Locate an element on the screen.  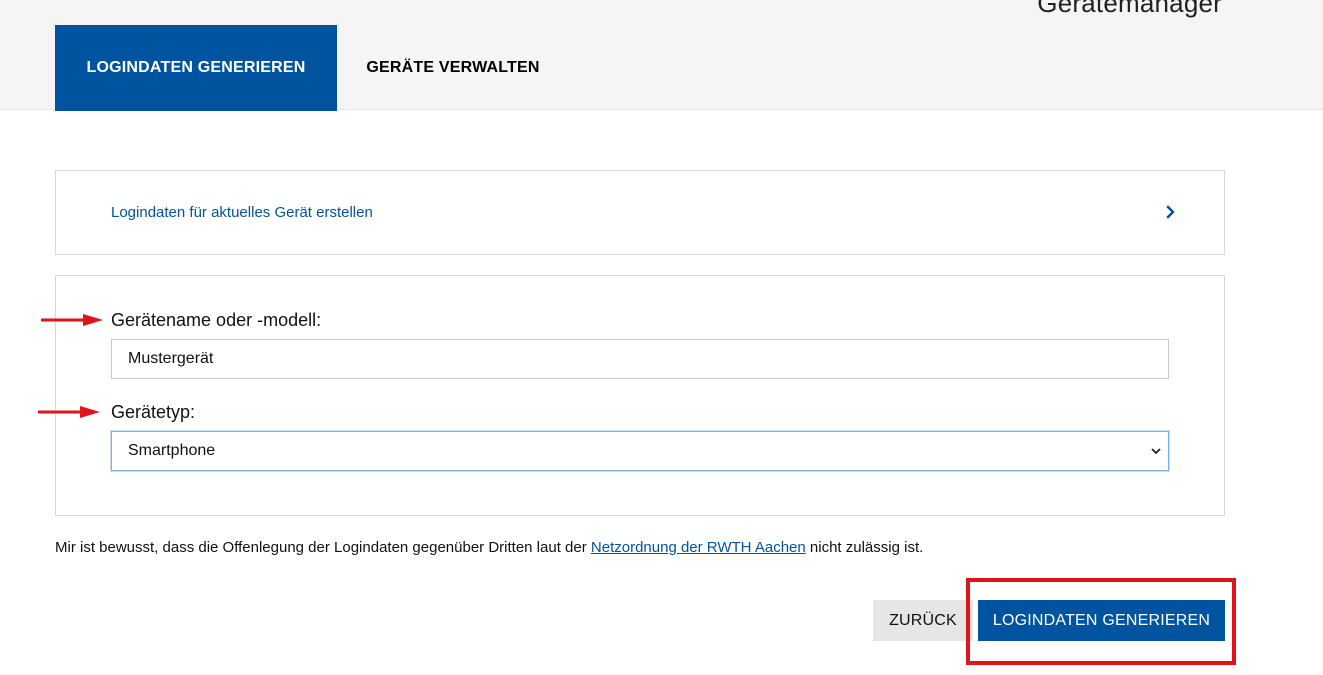
netzordnung-link: Netzordnung der RWTH Aachen is located at coordinates (698, 547).